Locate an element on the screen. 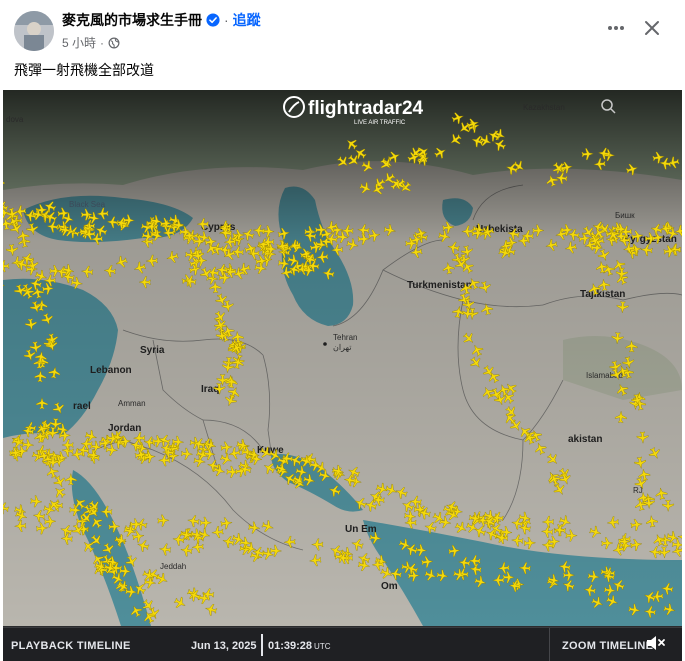  map-label-amman: Amman is located at coordinates (132, 403).